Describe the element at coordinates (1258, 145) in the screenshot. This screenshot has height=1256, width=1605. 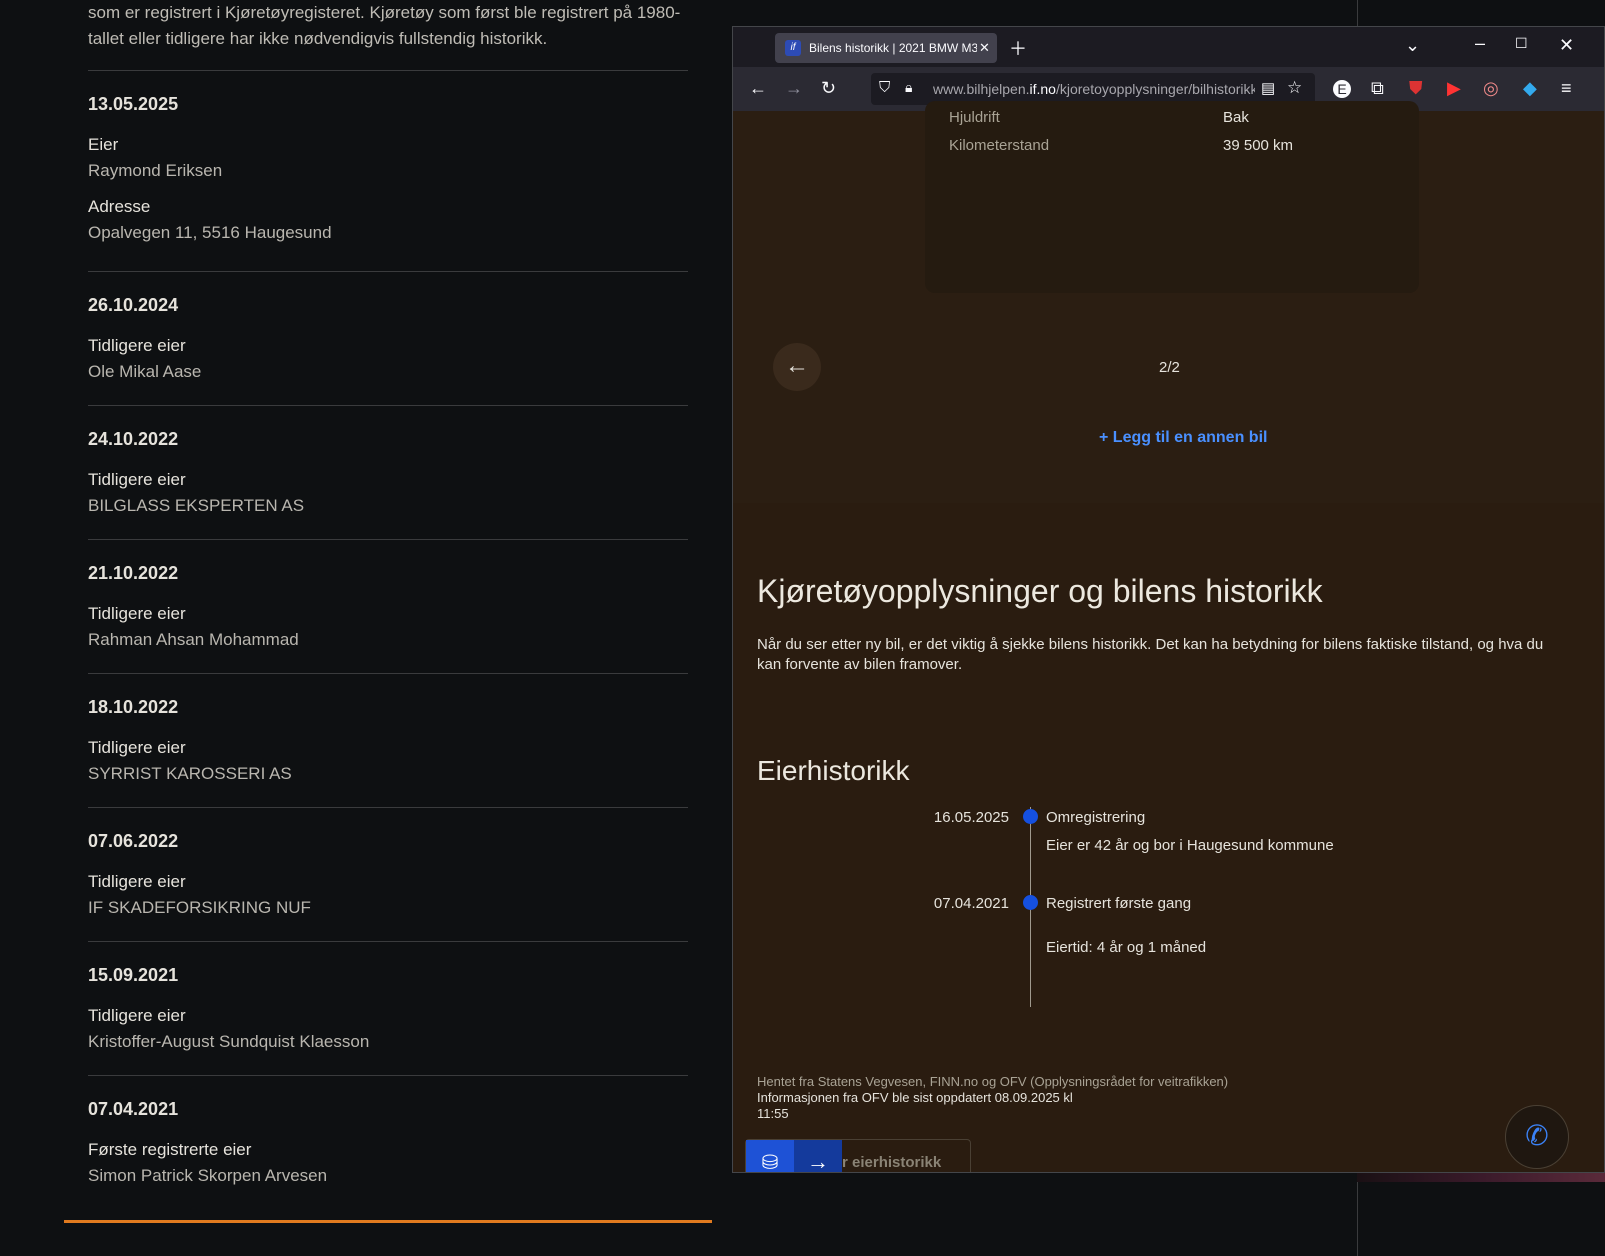
I see `spec-value: 39 500 km` at that location.